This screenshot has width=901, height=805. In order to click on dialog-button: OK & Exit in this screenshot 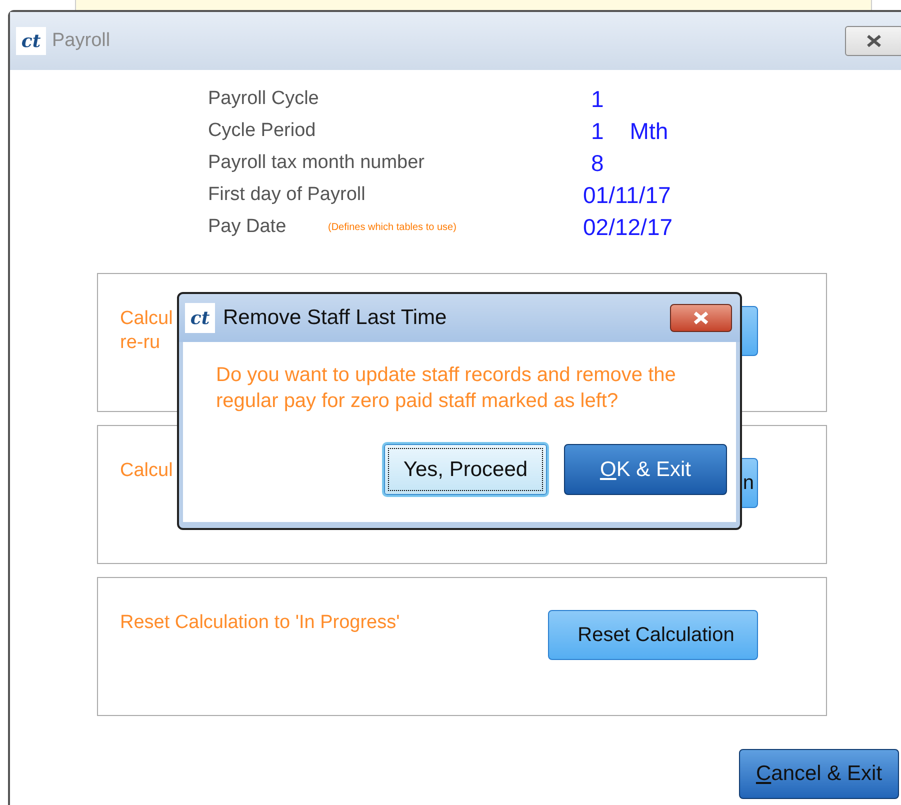, I will do `click(645, 469)`.